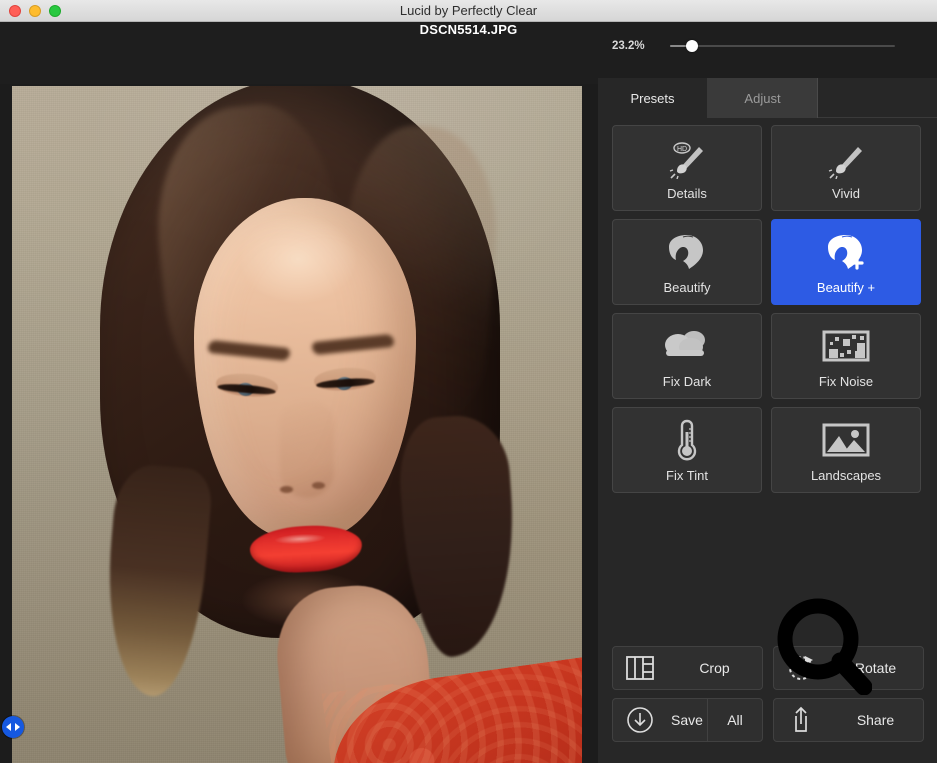 The width and height of the screenshot is (937, 763). What do you see at coordinates (846, 381) in the screenshot?
I see `preset-fix-noise-label: Fix Noise` at bounding box center [846, 381].